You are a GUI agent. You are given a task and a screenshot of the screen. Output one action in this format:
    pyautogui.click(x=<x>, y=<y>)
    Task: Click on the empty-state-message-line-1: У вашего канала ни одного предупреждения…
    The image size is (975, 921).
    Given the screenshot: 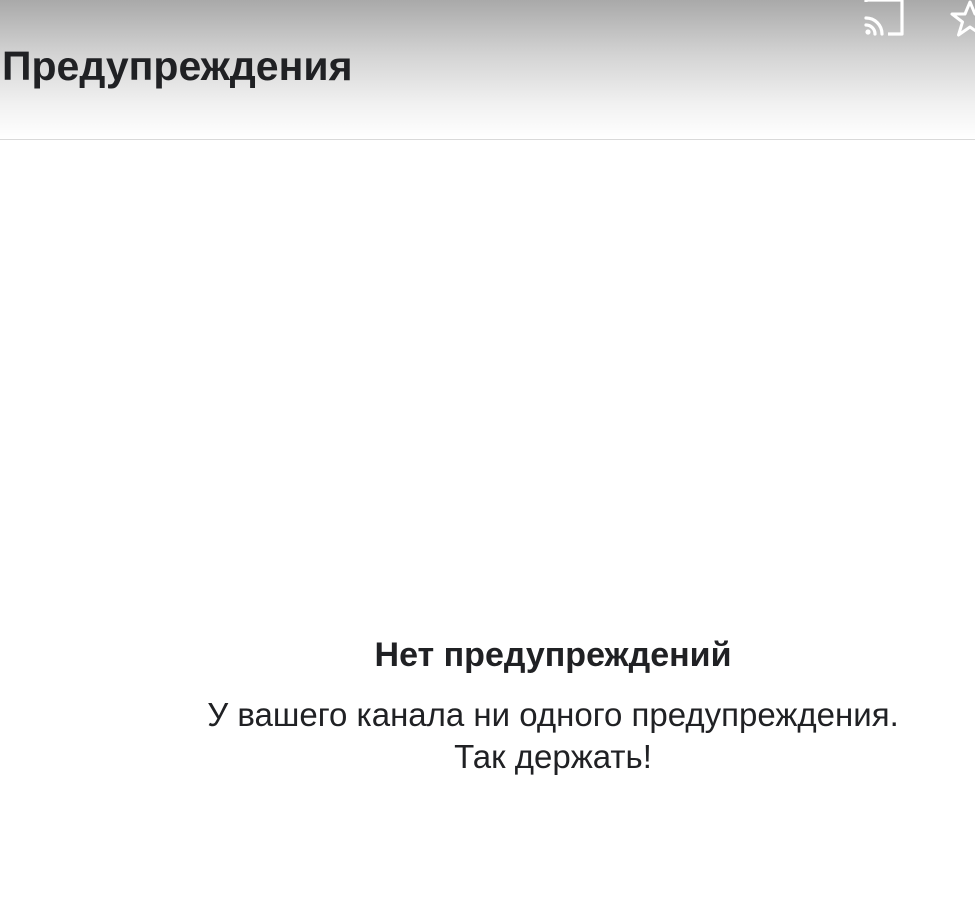 What is the action you would take?
    pyautogui.click(x=553, y=714)
    